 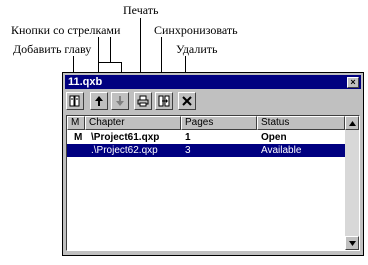 I want to click on column-header-chapter: Chapter, so click(x=133, y=123).